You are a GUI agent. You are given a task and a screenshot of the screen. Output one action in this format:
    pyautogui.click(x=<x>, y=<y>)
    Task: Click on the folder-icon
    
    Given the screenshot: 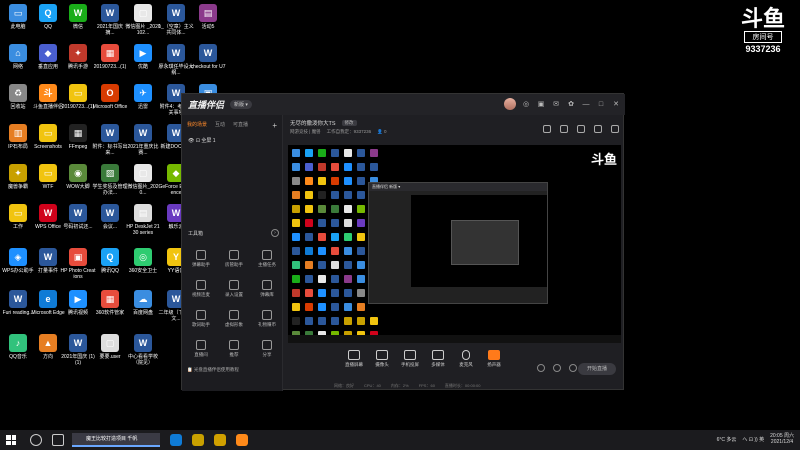 What is the action you would take?
    pyautogui.click(x=220, y=440)
    